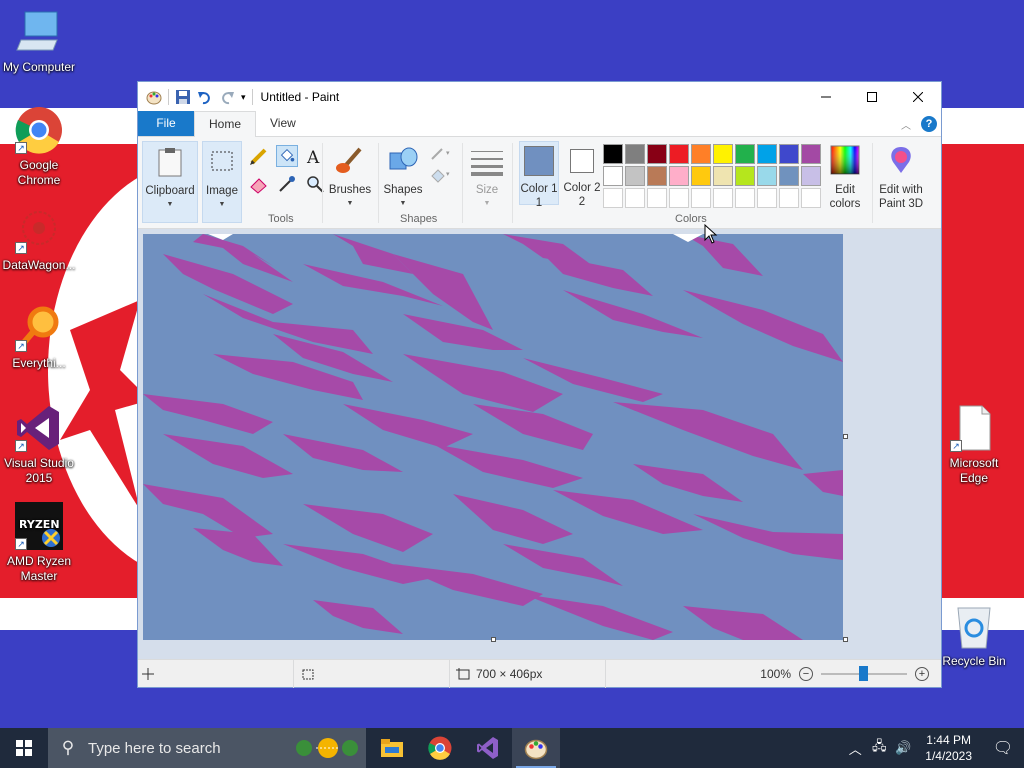 The height and width of the screenshot is (768, 1024). Describe the element at coordinates (712, 176) in the screenshot. I see `color-palette` at that location.